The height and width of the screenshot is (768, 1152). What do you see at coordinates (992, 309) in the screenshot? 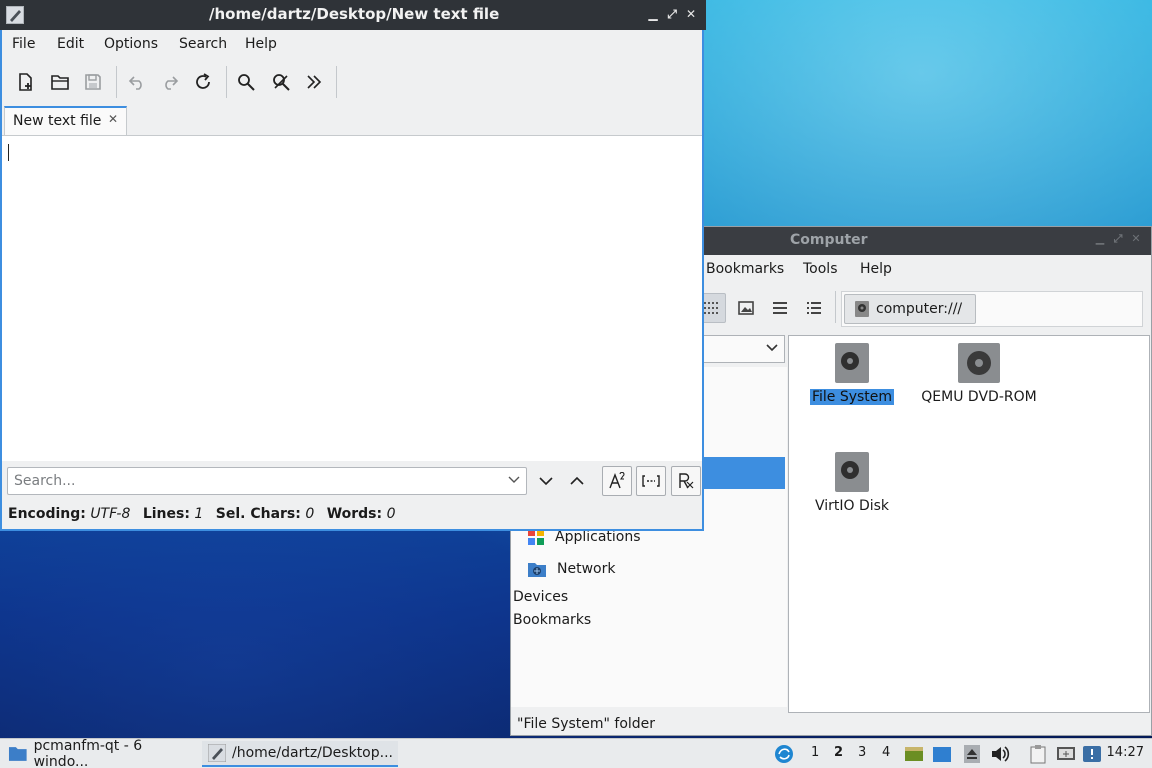
I see `path-bar: computer:///` at bounding box center [992, 309].